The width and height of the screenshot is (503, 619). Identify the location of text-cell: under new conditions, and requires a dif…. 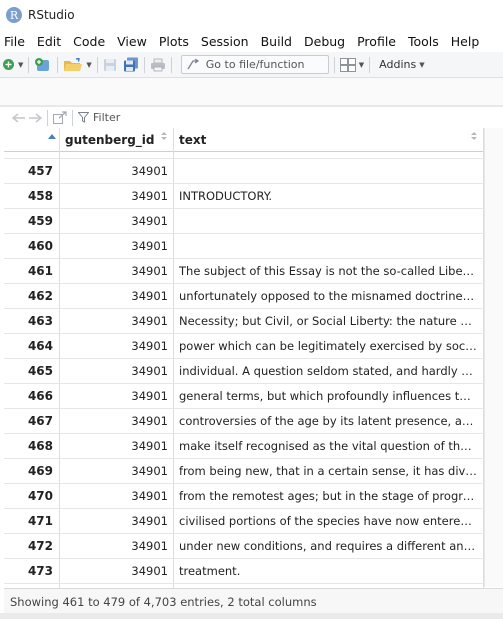
(329, 546).